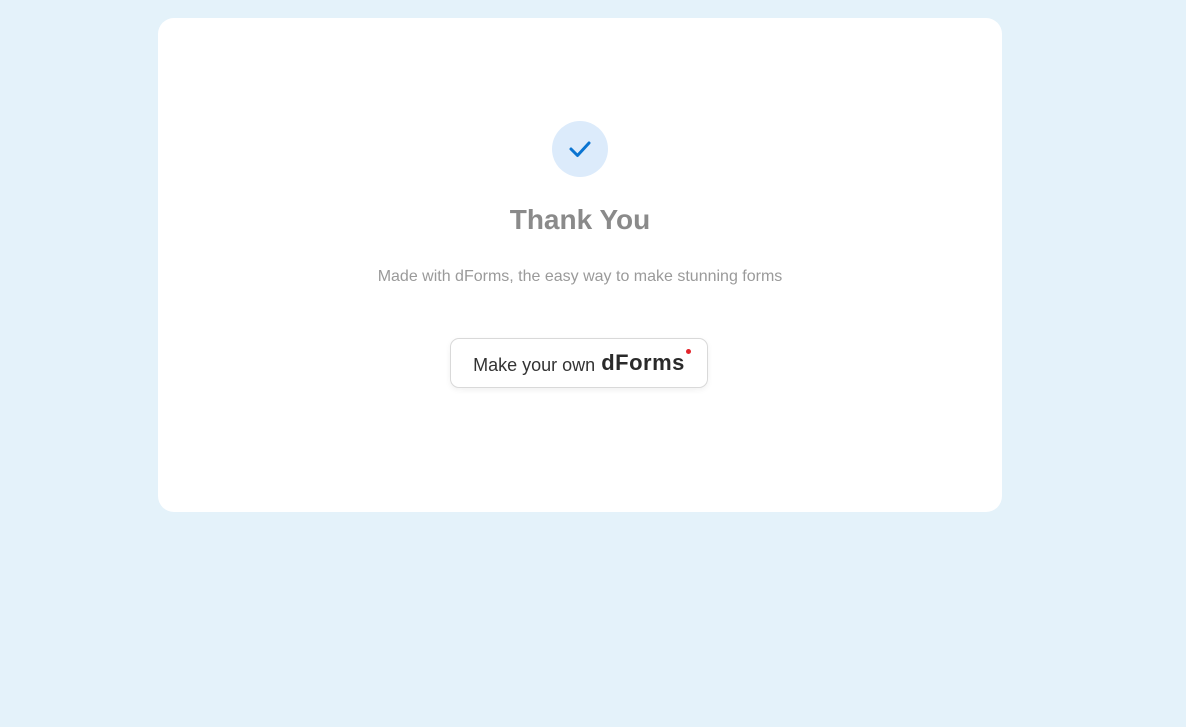 The image size is (1186, 727). I want to click on dforms-logo: dForms, so click(646, 362).